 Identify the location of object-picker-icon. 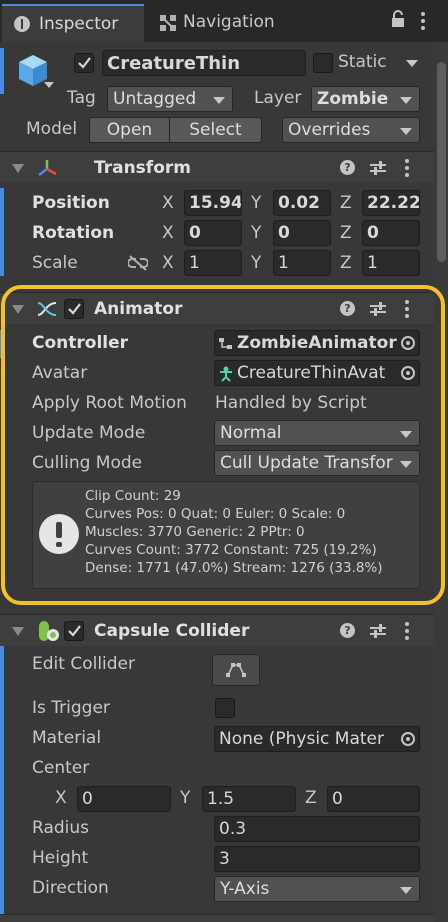
(408, 739).